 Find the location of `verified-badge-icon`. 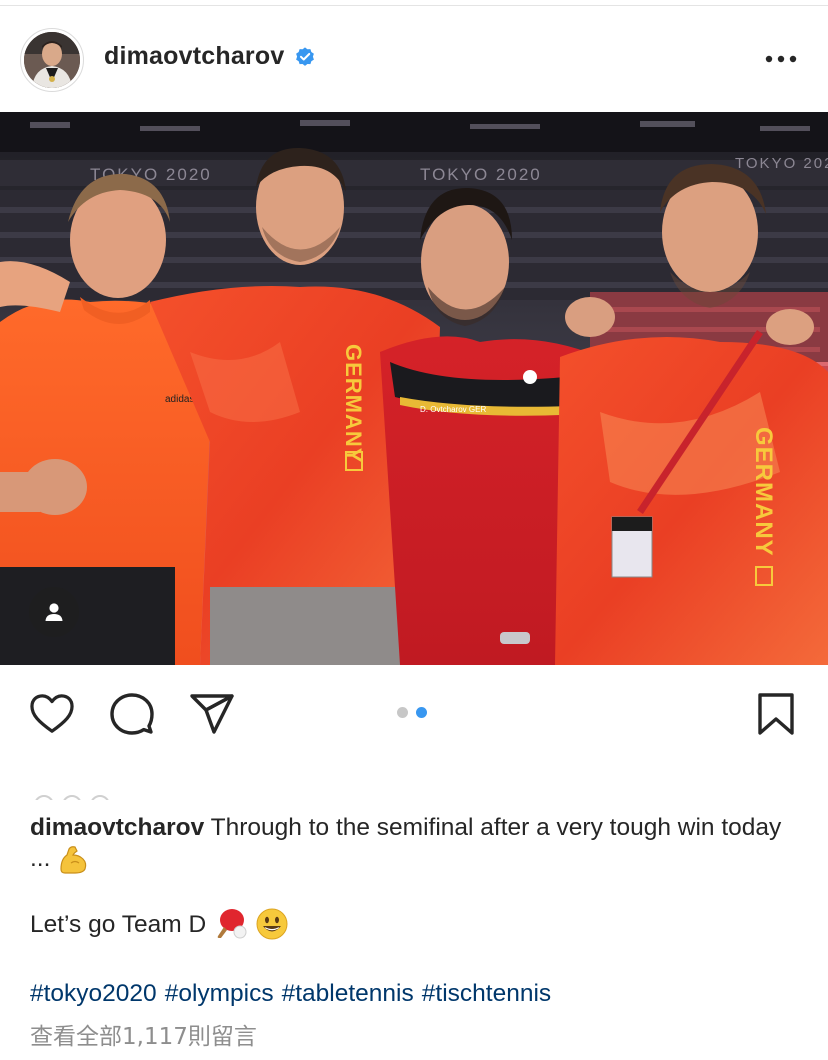

verified-badge-icon is located at coordinates (305, 56).